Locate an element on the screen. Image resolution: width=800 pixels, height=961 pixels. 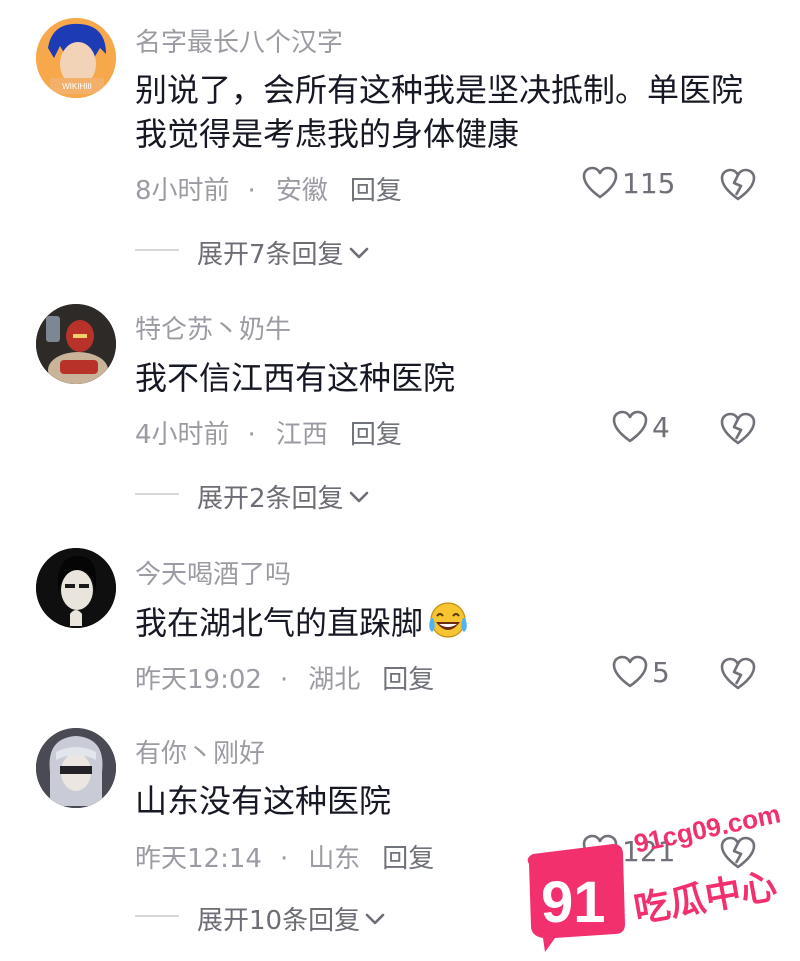
watermark-logo: 91cg09.com 91 吃瓜中心 is located at coordinates (655, 877).